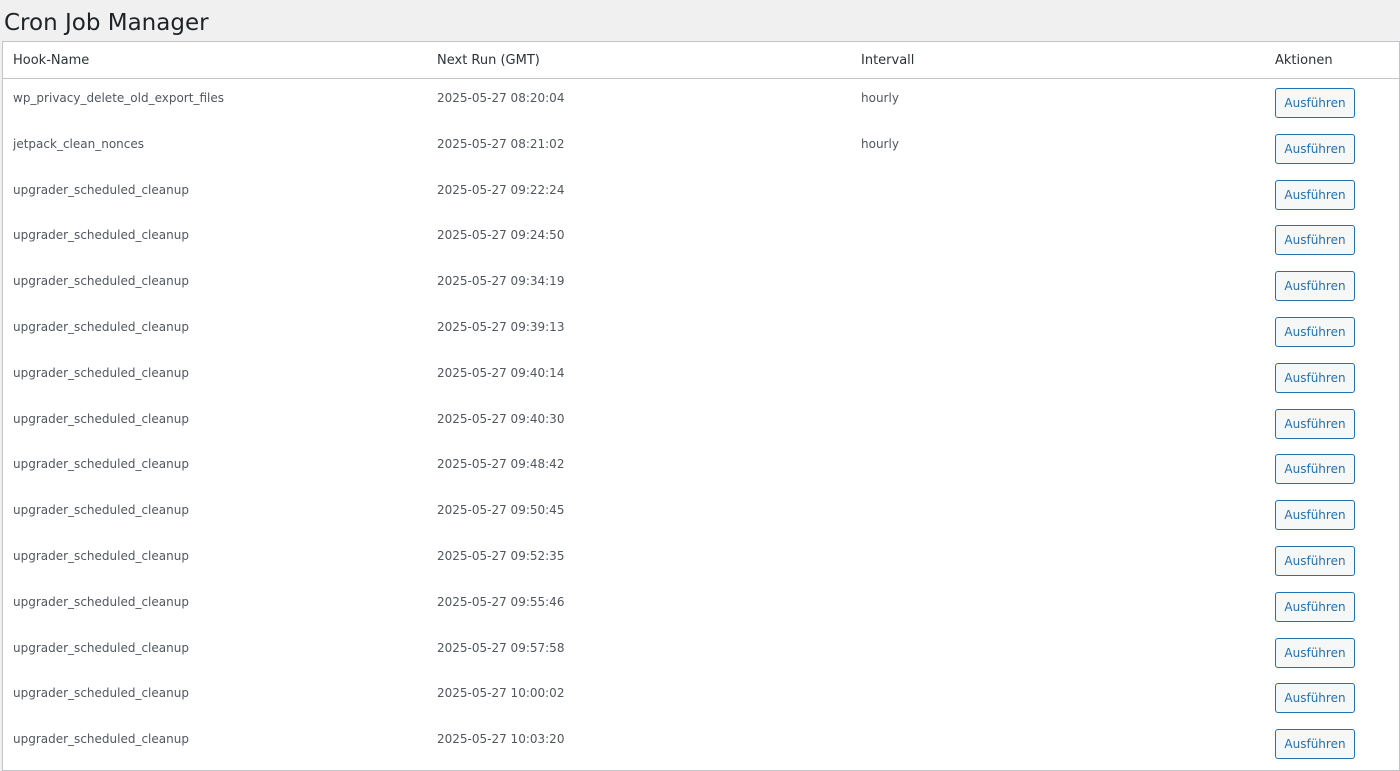 The height and width of the screenshot is (771, 1400). What do you see at coordinates (639, 148) in the screenshot?
I see `next-run-cell: 2025-05-27 08:21:02` at bounding box center [639, 148].